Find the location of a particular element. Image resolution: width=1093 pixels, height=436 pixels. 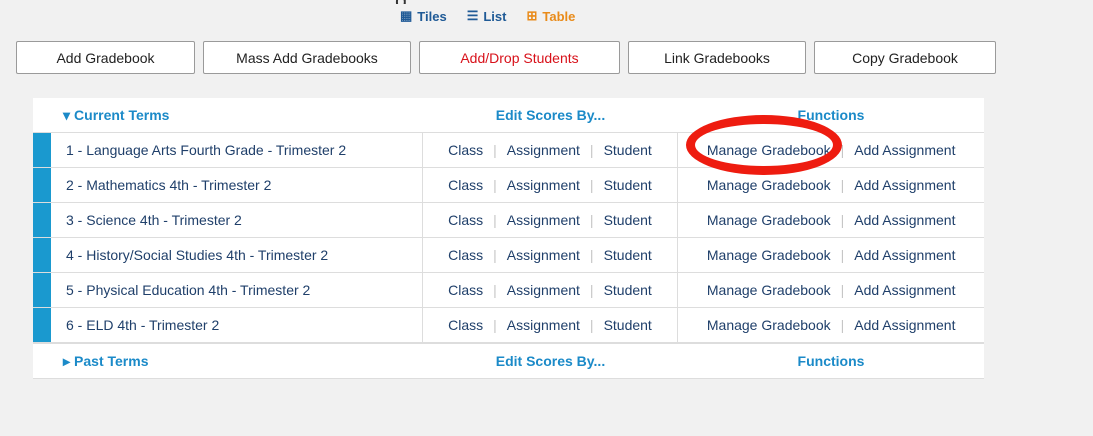

gradebook-name-link: 6 - ELD 4th - Trimester 2 is located at coordinates (237, 325).